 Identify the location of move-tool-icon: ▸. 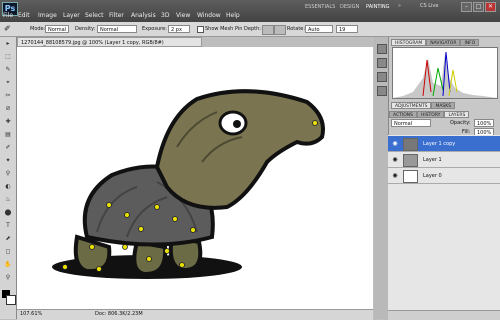
(8, 43).